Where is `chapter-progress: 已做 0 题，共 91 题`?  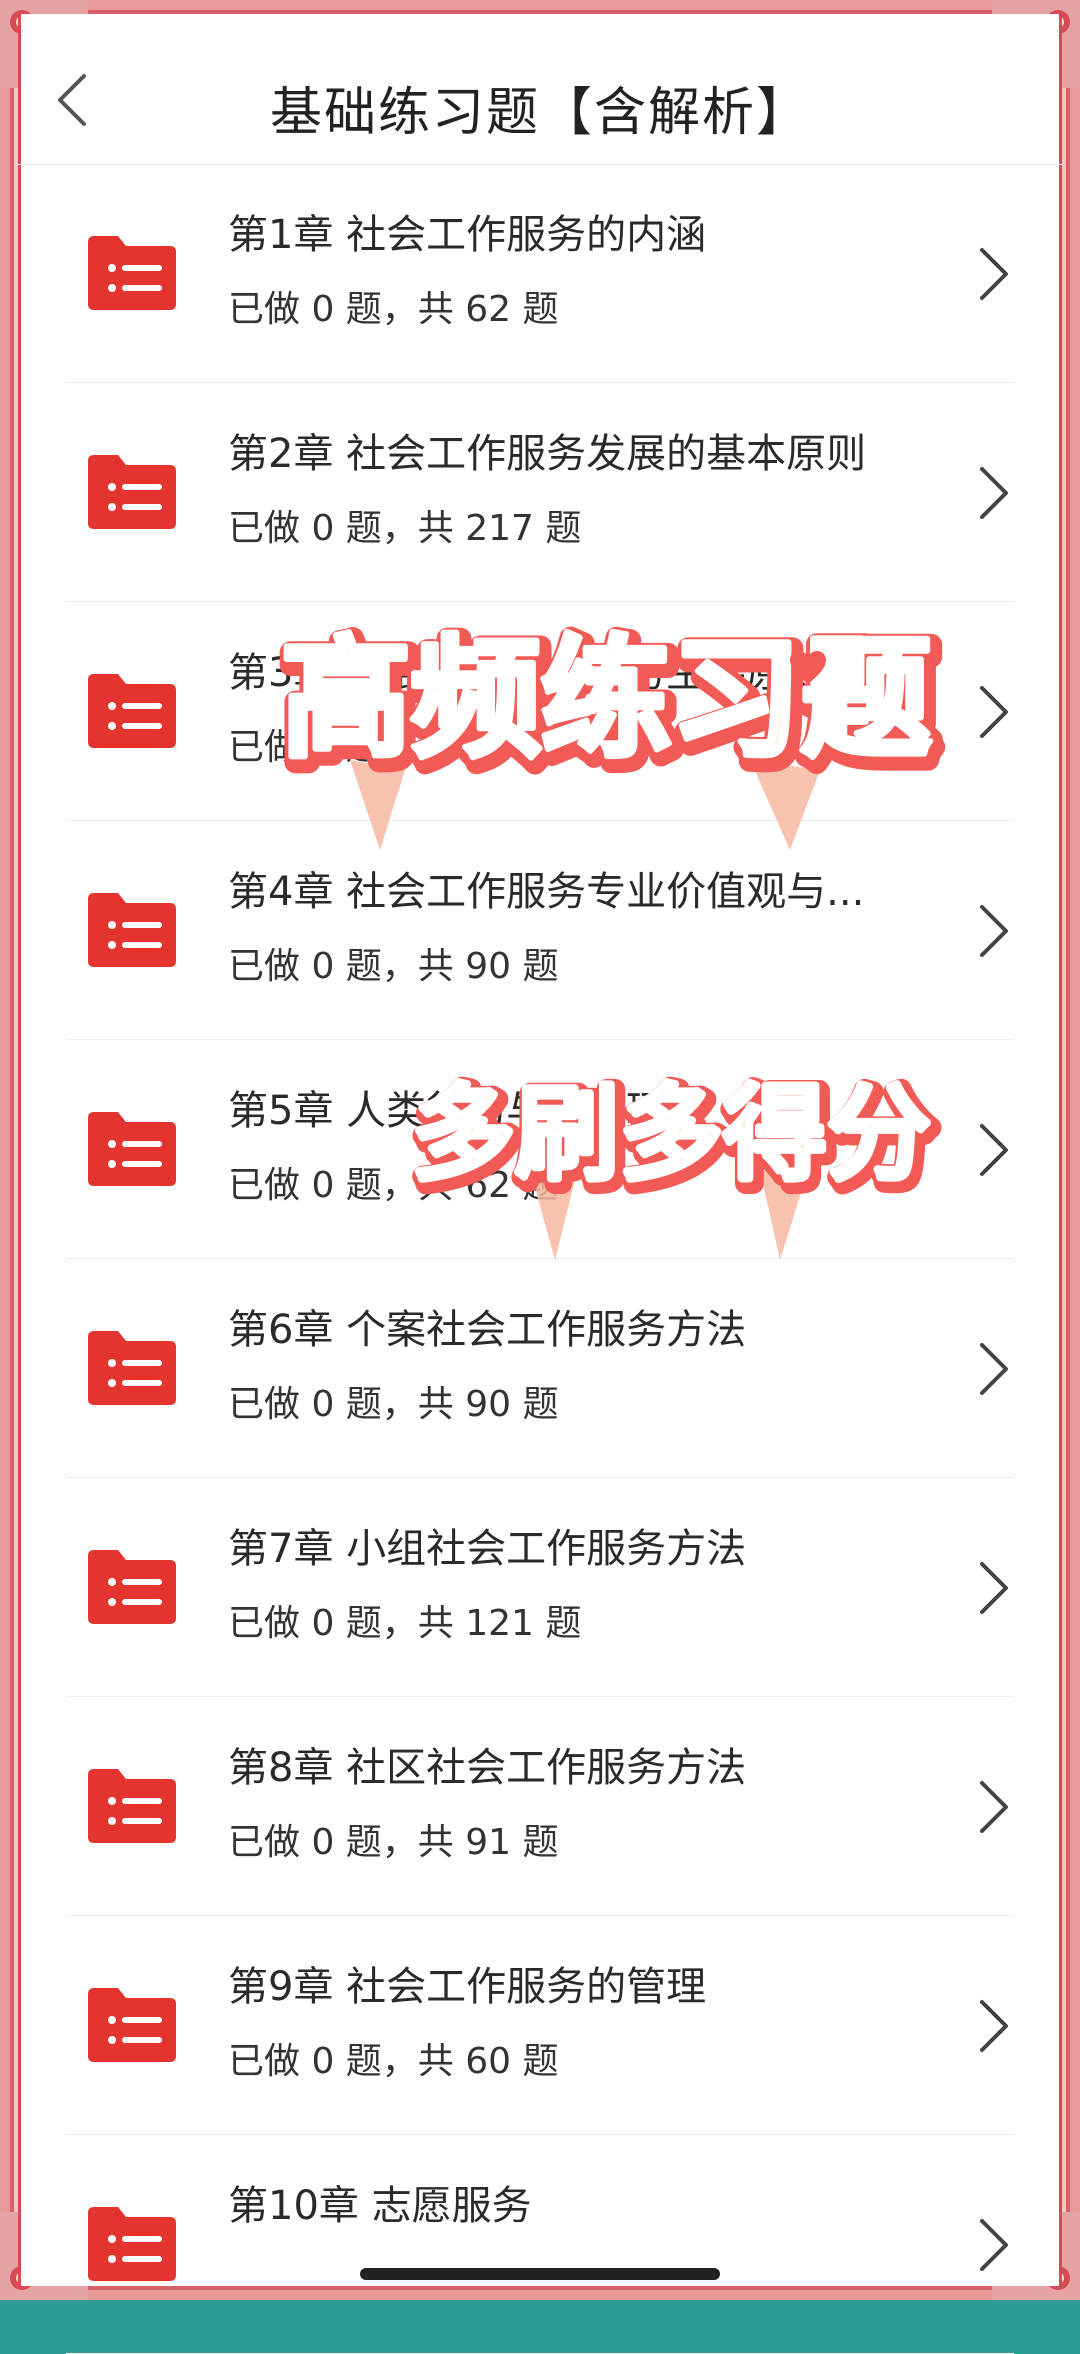 chapter-progress: 已做 0 题，共 91 题 is located at coordinates (393, 1842).